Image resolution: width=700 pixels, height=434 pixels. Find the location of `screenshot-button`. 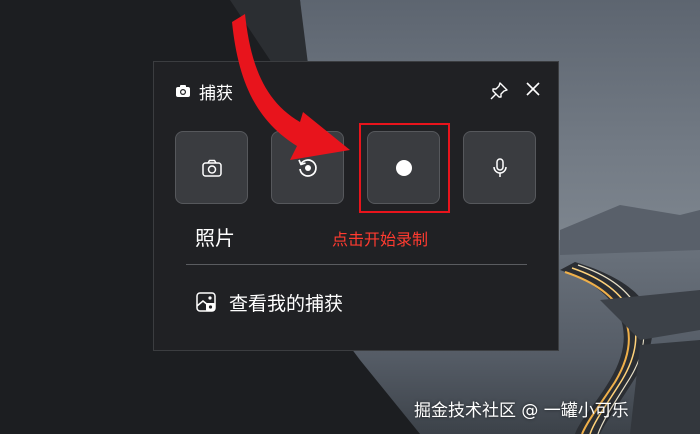

screenshot-button is located at coordinates (211, 167).